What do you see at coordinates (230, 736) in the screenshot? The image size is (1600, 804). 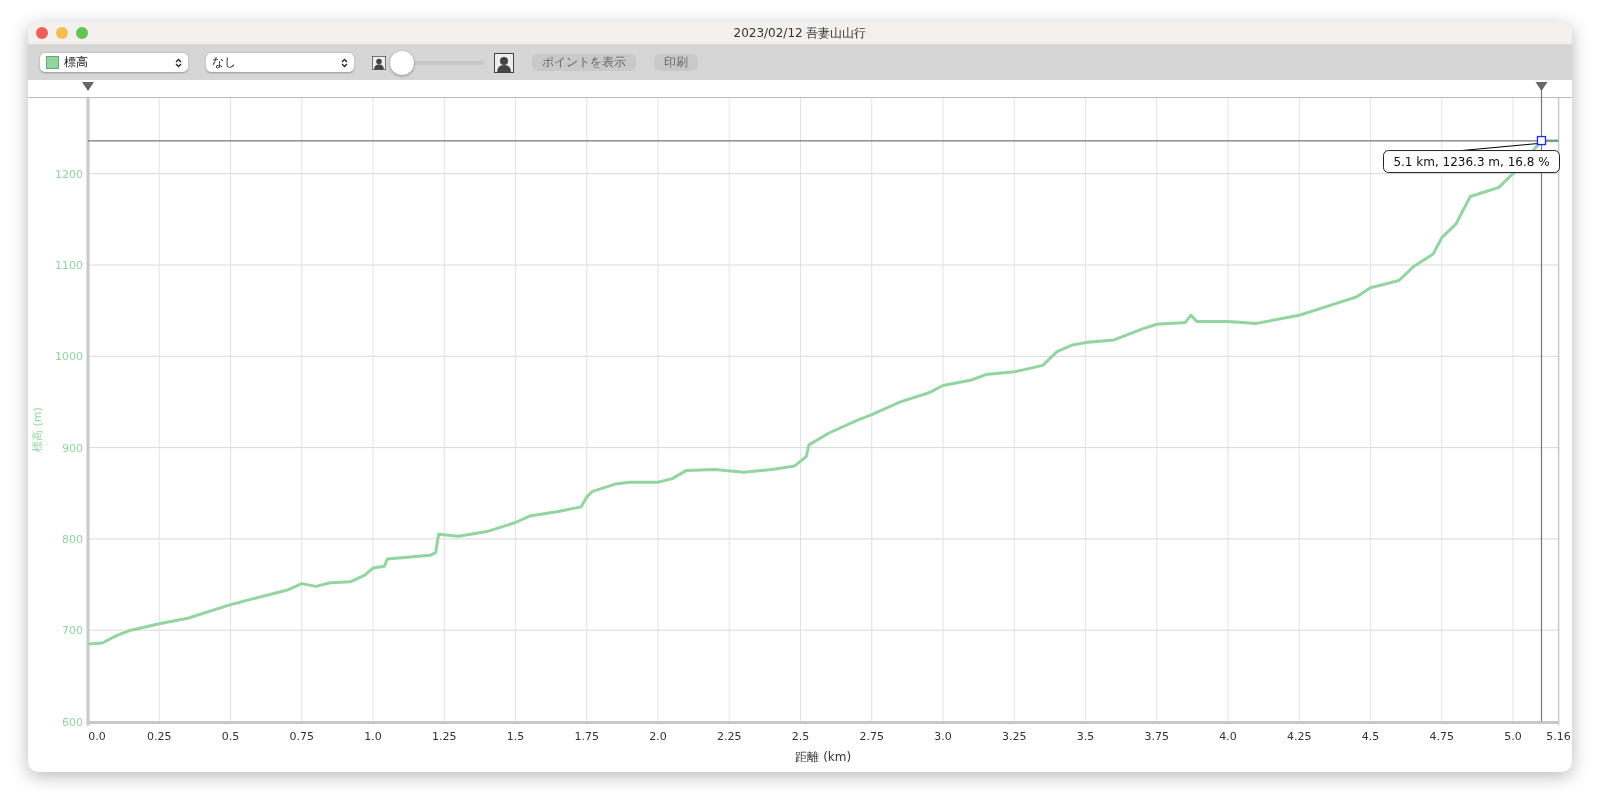 I see `x-axis-label: 0.5` at bounding box center [230, 736].